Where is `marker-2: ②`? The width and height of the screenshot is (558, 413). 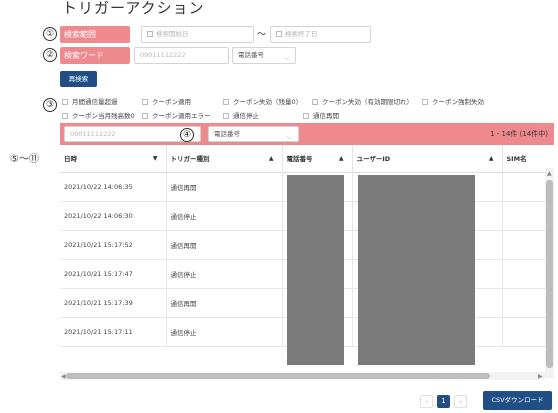 marker-2: ② is located at coordinates (50, 55).